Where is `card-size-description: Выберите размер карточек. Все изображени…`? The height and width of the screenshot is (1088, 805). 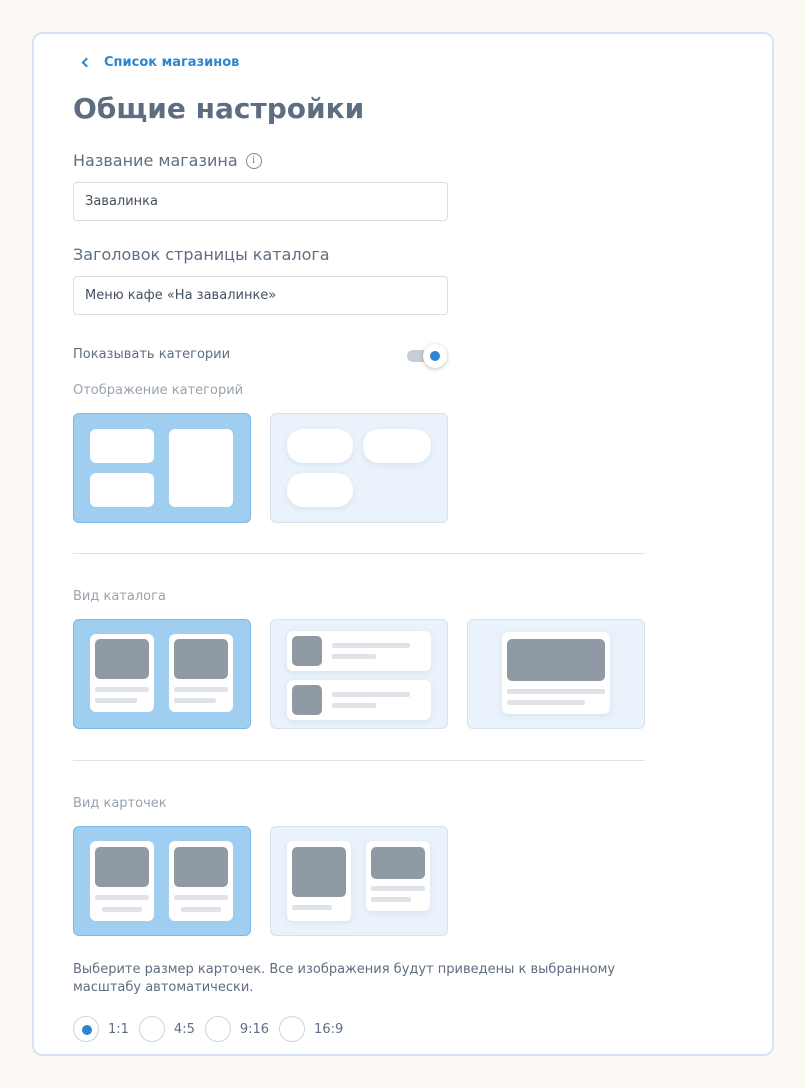 card-size-description: Выберите размер карточек. Все изображени… is located at coordinates (344, 978).